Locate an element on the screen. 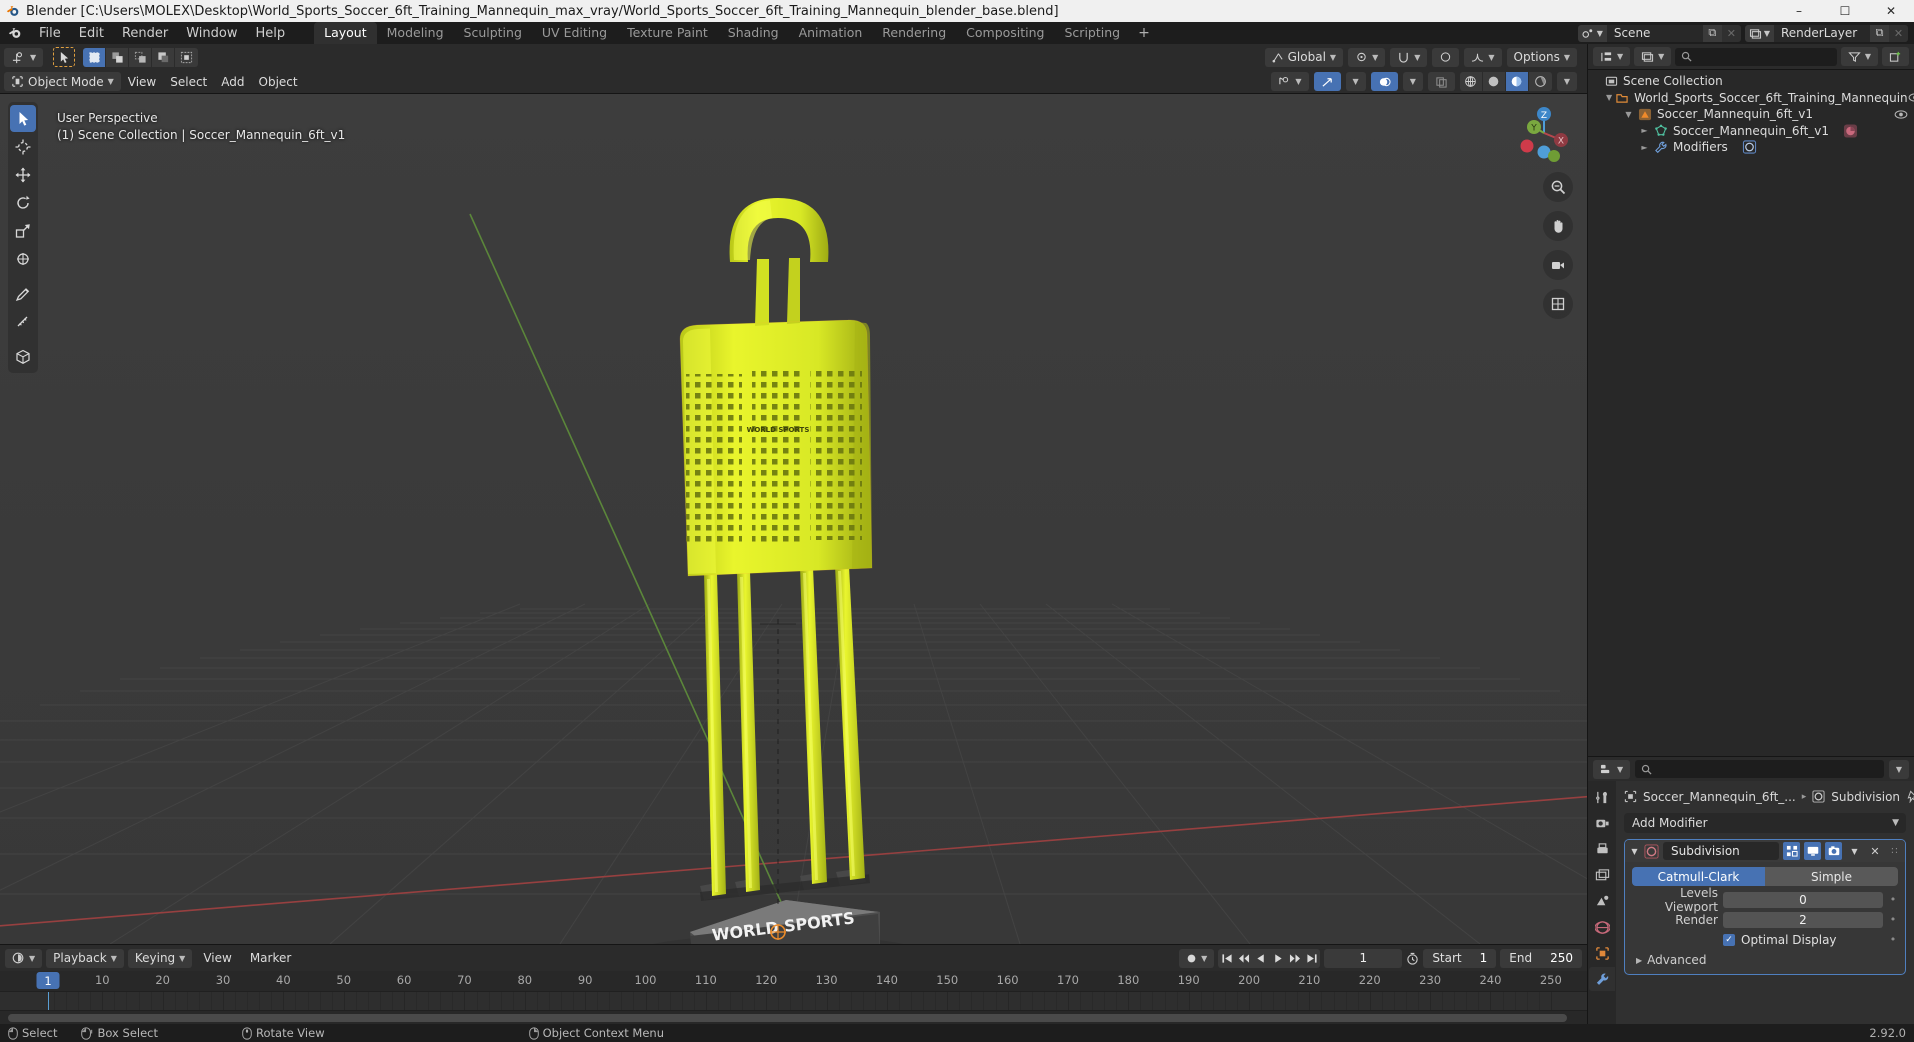  transform-tool-icon is located at coordinates (23, 258).